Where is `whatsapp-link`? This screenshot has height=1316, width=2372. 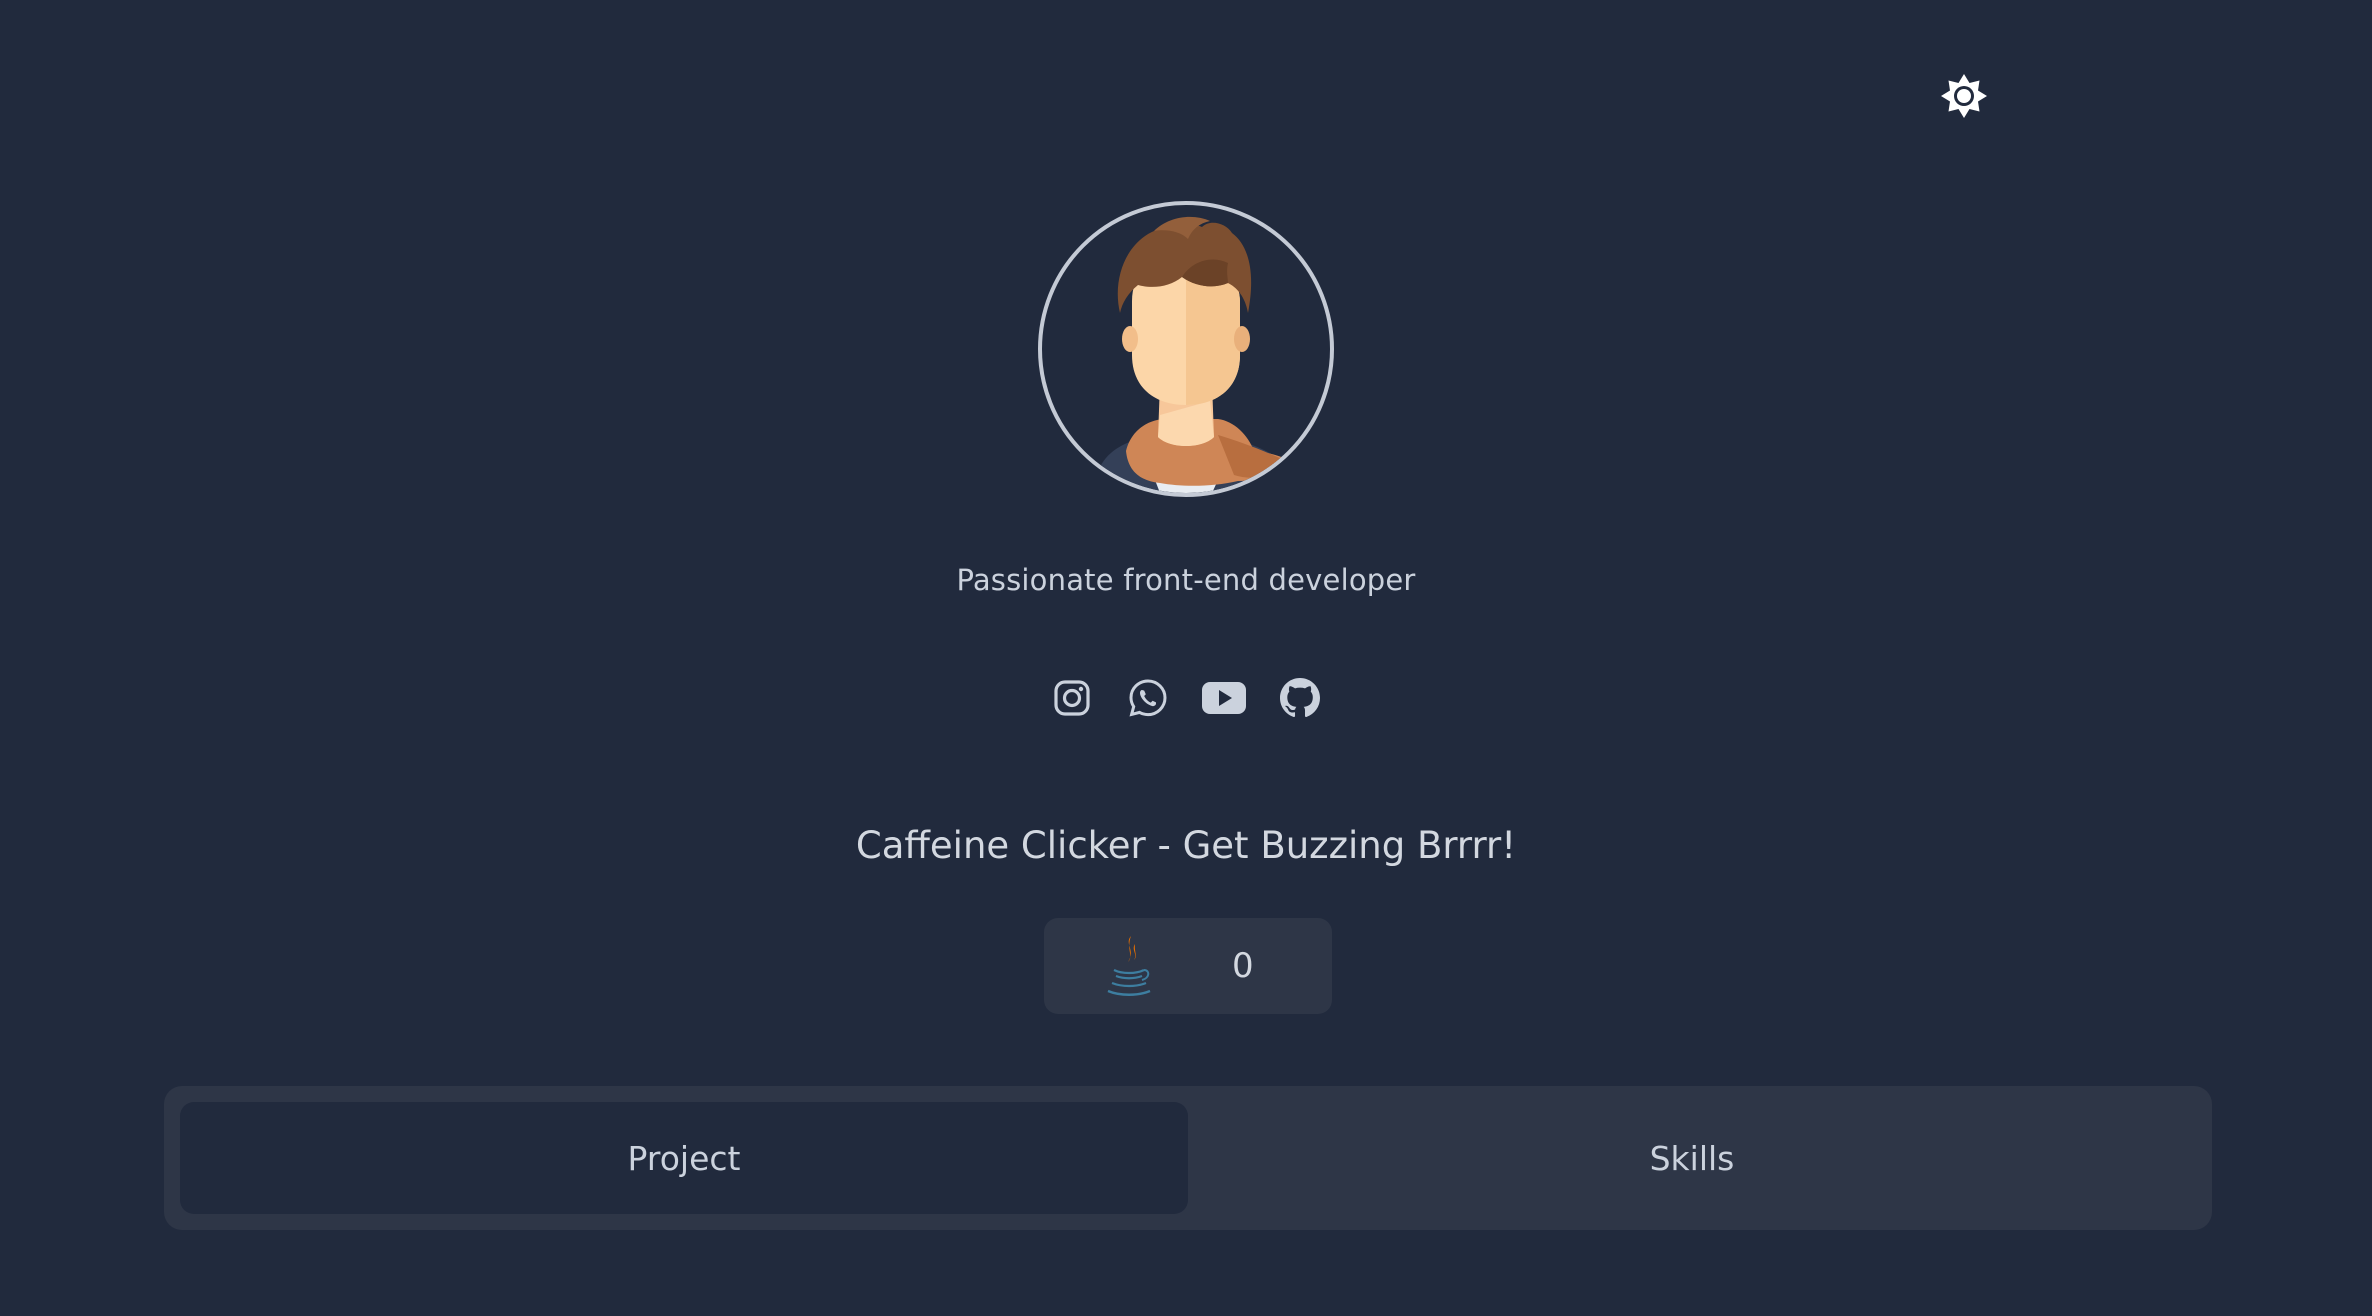
whatsapp-link is located at coordinates (1148, 698).